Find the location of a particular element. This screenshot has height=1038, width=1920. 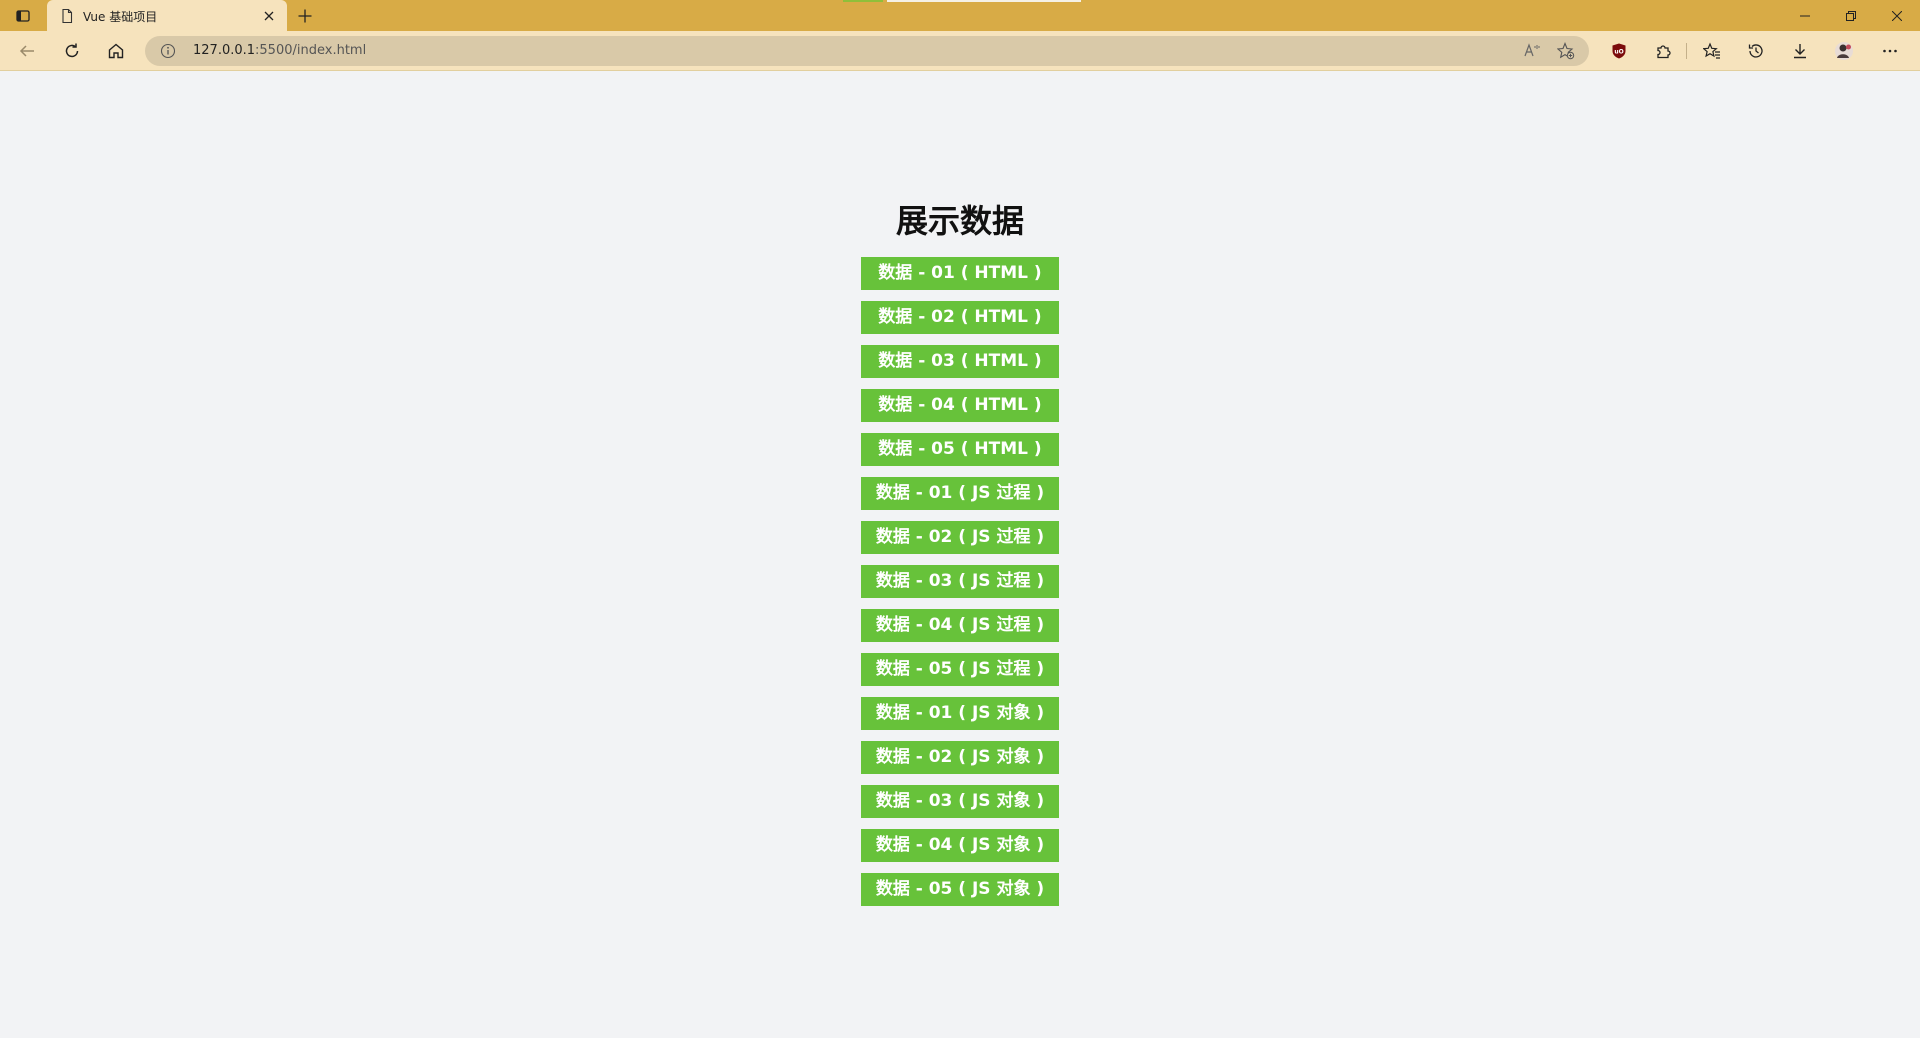

data-item-button: 数据 - 05 ( HTML ) is located at coordinates (960, 449).